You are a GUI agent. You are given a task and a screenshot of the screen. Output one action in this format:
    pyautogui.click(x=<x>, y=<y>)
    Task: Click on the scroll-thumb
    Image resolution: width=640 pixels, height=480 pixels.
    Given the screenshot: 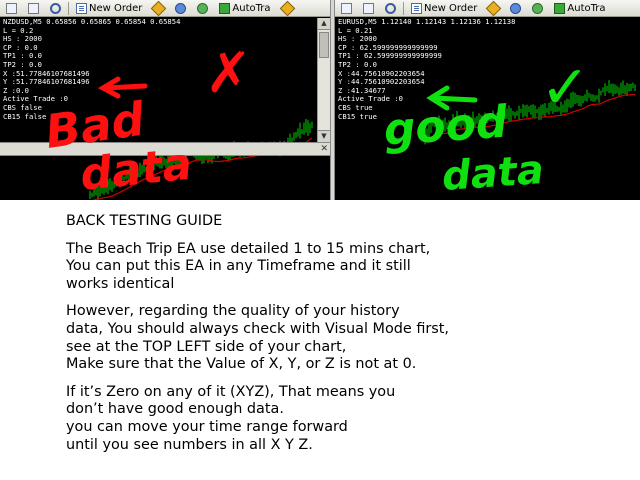 What is the action you would take?
    pyautogui.click(x=324, y=45)
    